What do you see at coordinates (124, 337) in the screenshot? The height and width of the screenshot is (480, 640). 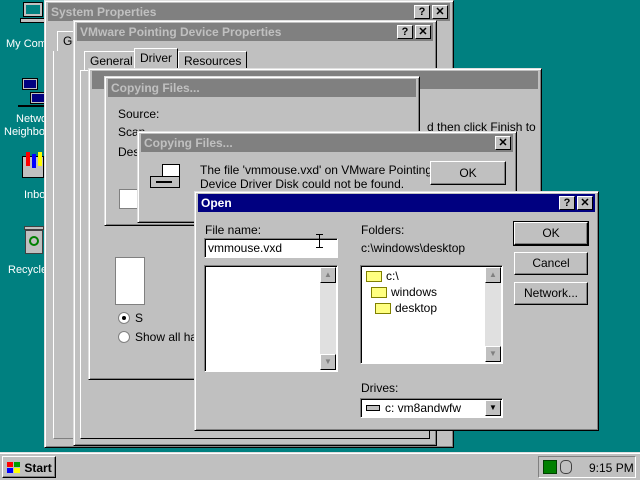 I see `radio-show-all-hardware` at bounding box center [124, 337].